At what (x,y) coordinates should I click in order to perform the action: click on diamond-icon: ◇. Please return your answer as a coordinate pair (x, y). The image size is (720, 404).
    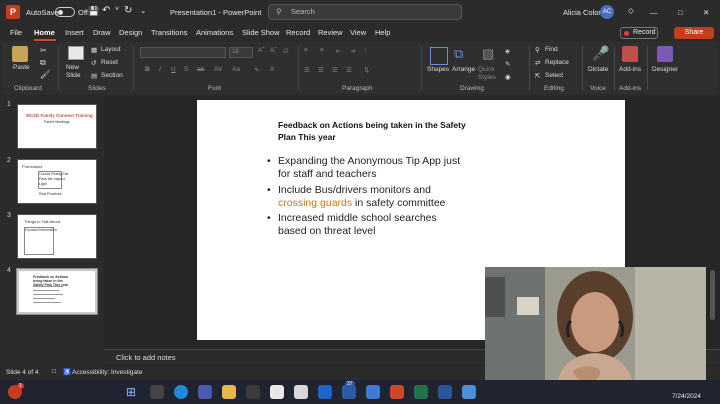
    Looking at the image, I should click on (631, 10).